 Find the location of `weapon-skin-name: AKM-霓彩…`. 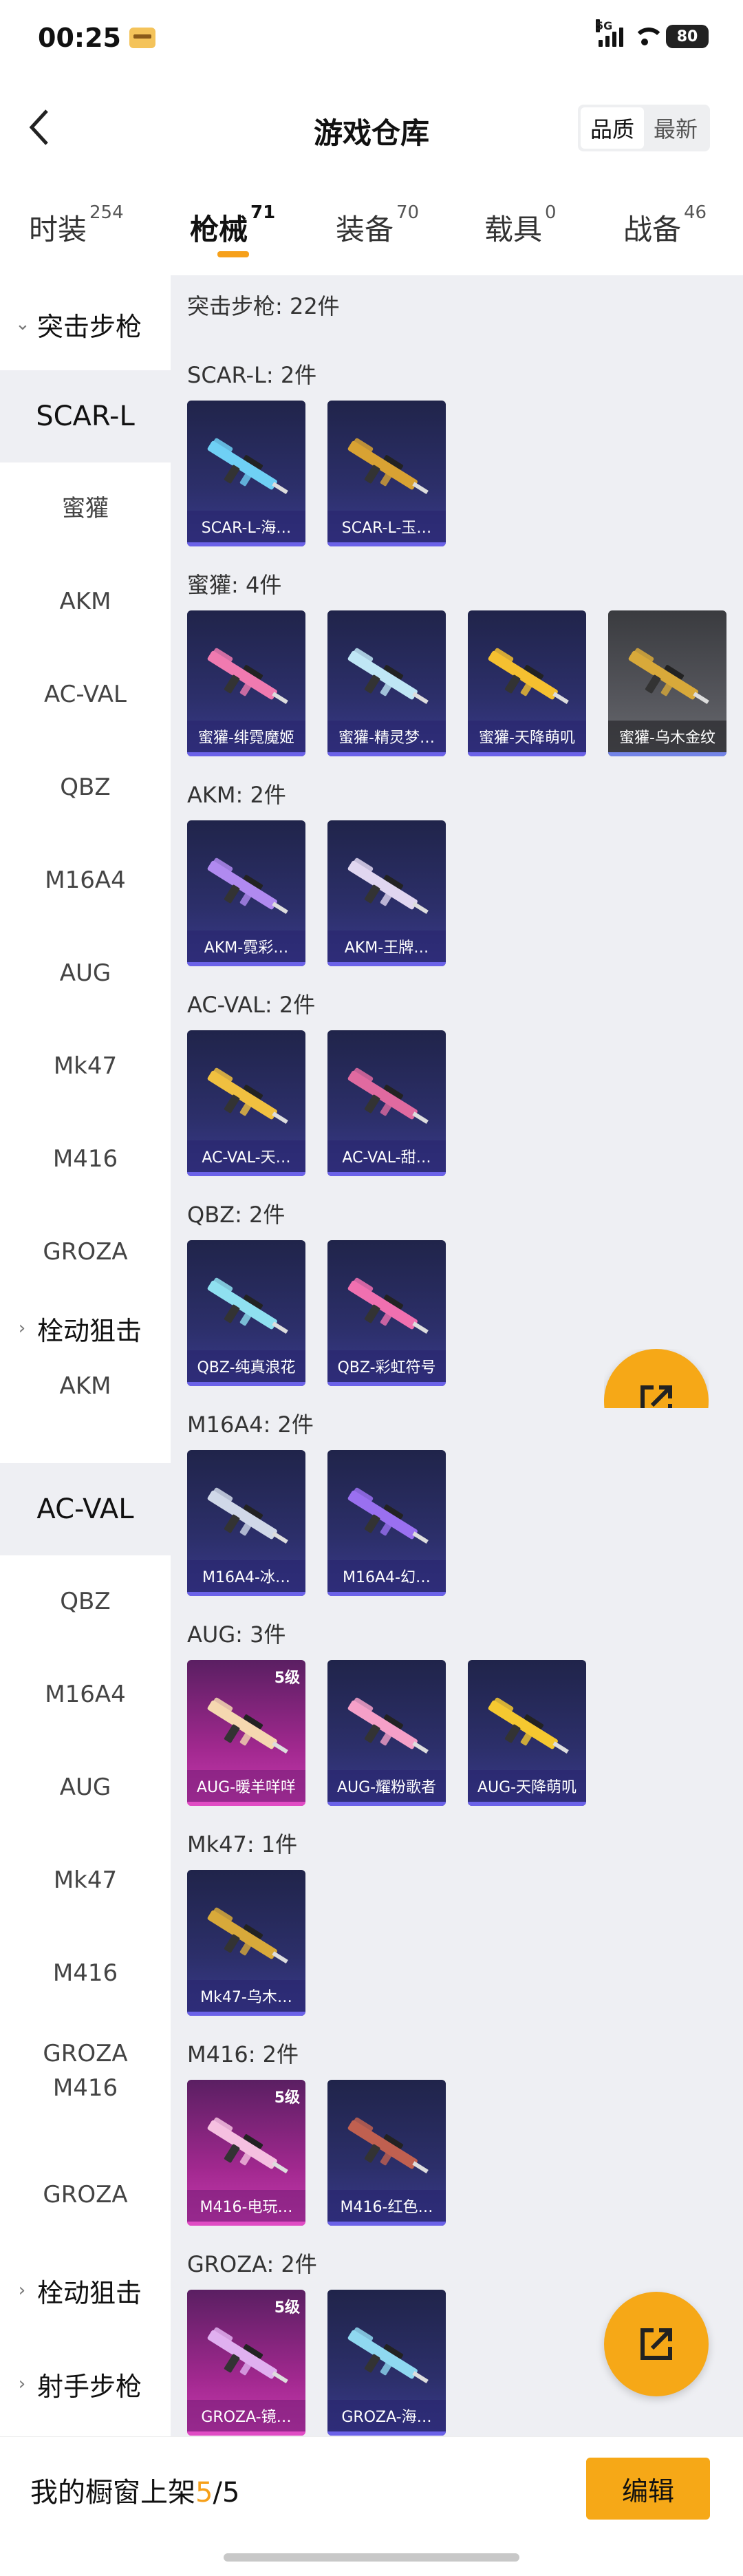

weapon-skin-name: AKM-霓彩… is located at coordinates (246, 946).